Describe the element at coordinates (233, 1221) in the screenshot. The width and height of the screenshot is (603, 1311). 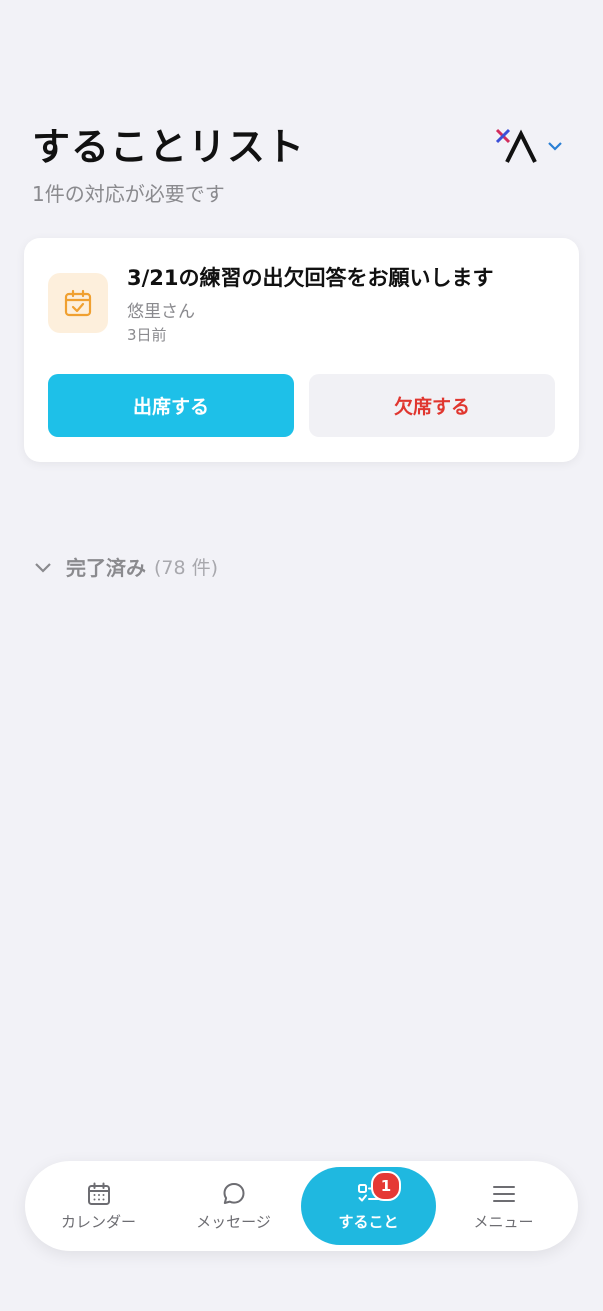
I see `tab-label: メッセージ` at that location.